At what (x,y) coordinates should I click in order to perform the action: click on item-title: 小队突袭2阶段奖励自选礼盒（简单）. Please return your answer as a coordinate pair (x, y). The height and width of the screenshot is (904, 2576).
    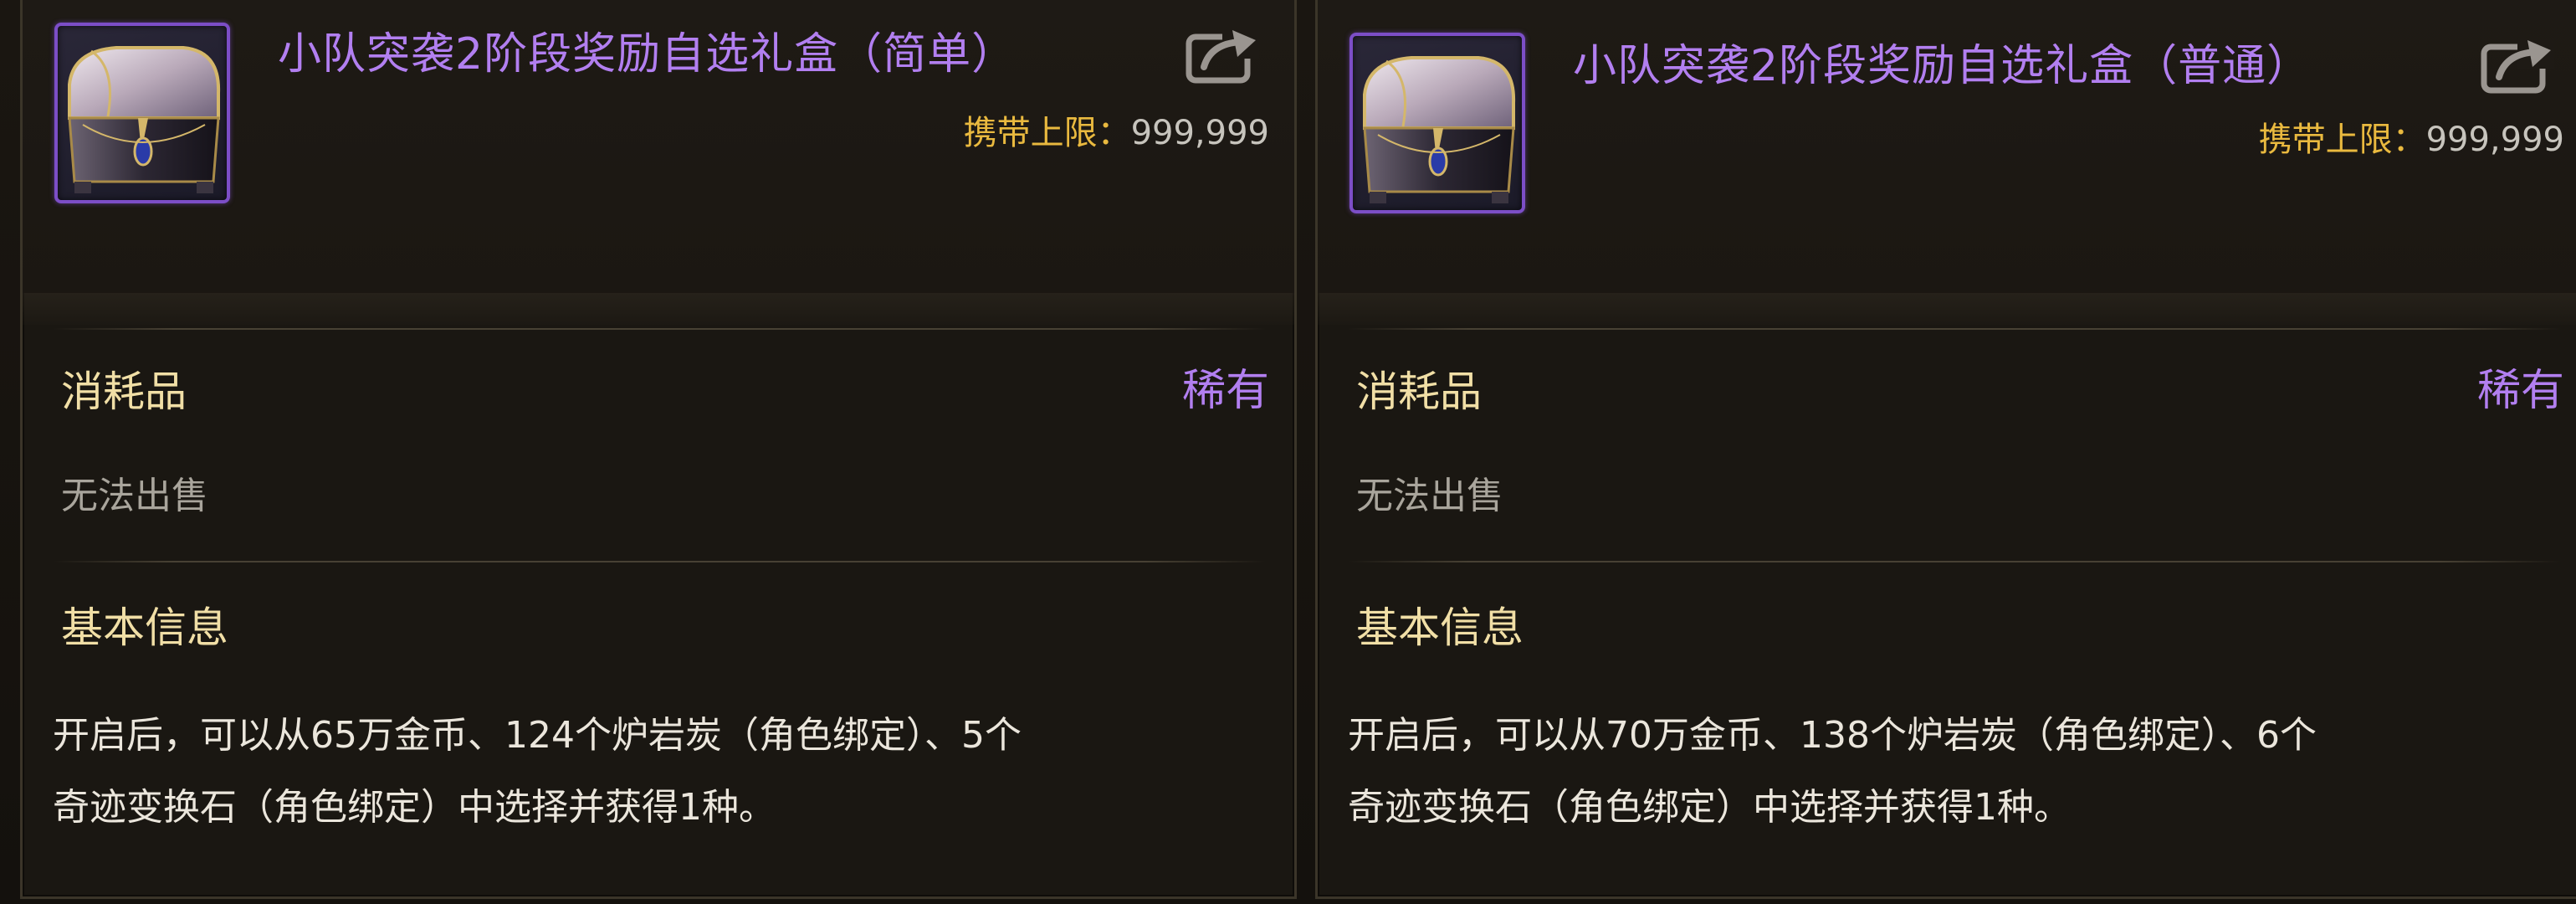
    Looking at the image, I should click on (647, 55).